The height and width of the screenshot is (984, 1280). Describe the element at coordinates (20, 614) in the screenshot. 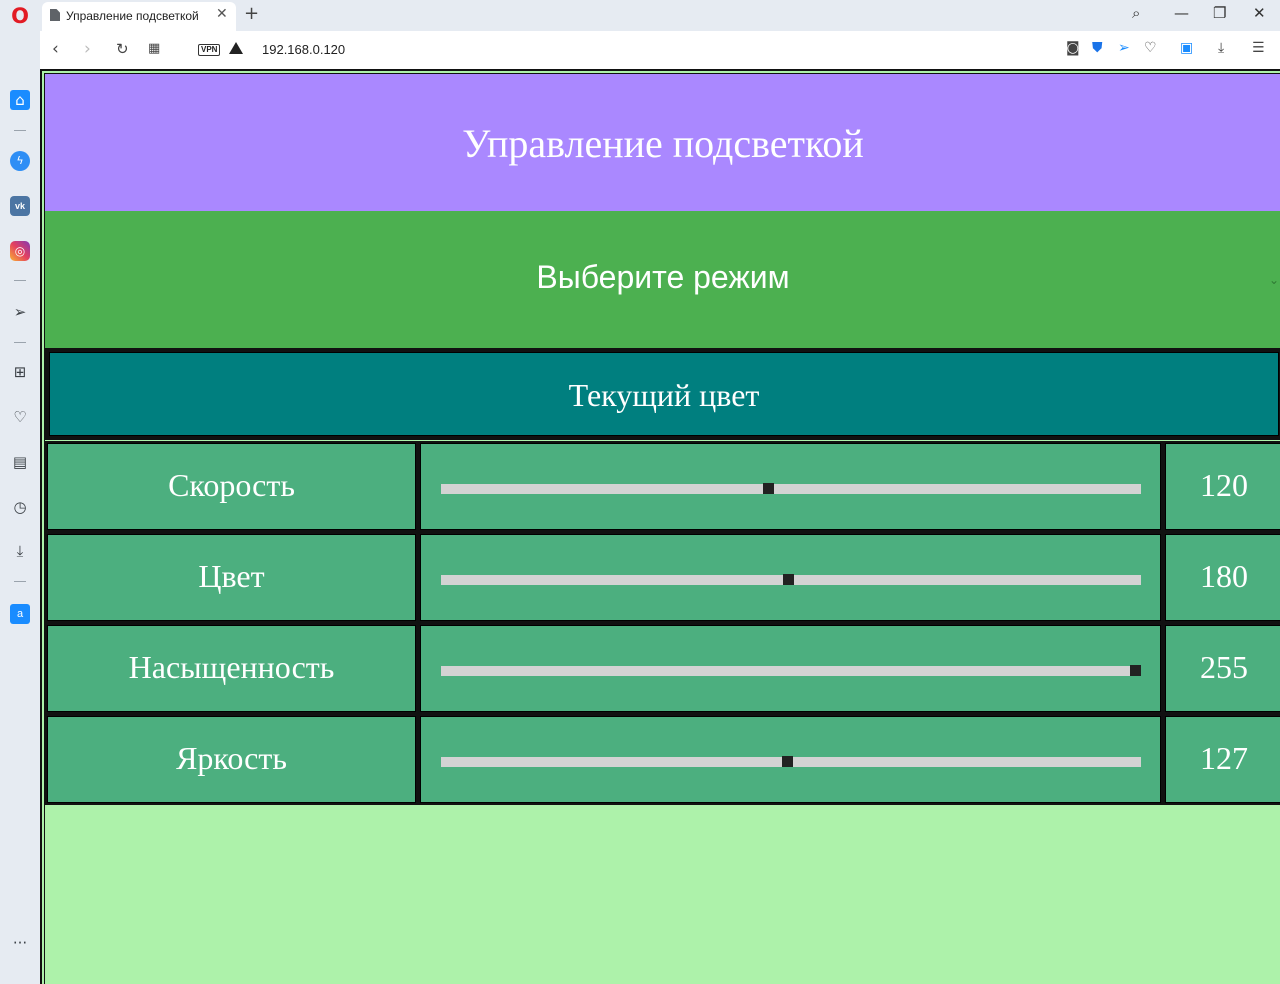

I see `translate-icon: a` at that location.